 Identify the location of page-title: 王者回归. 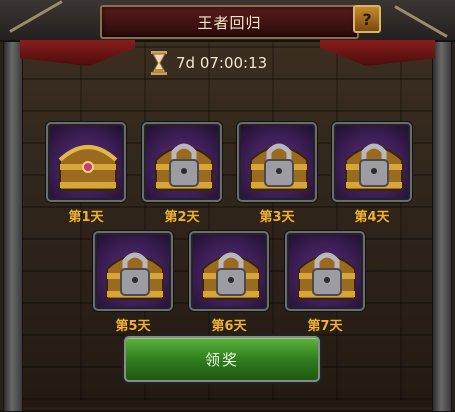
(229, 22).